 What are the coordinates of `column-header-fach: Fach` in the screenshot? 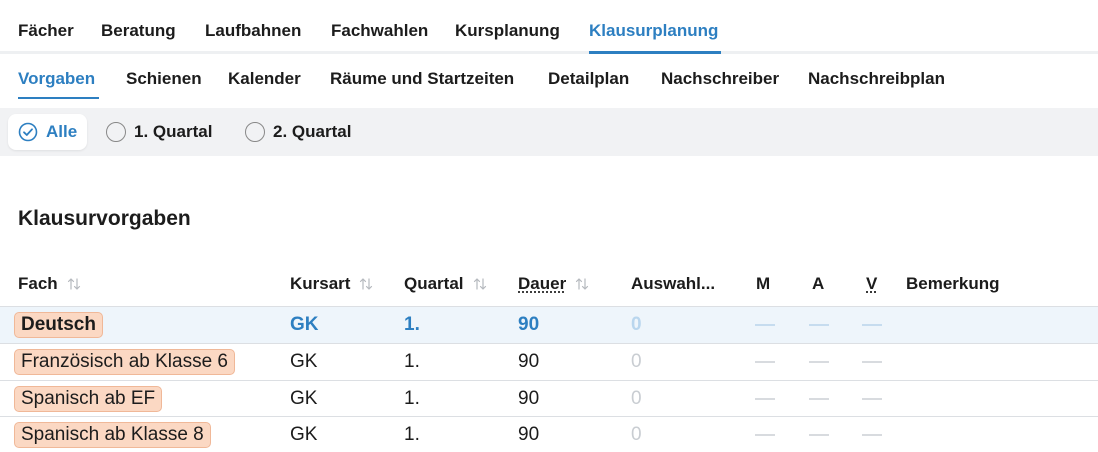 It's located at (50, 284).